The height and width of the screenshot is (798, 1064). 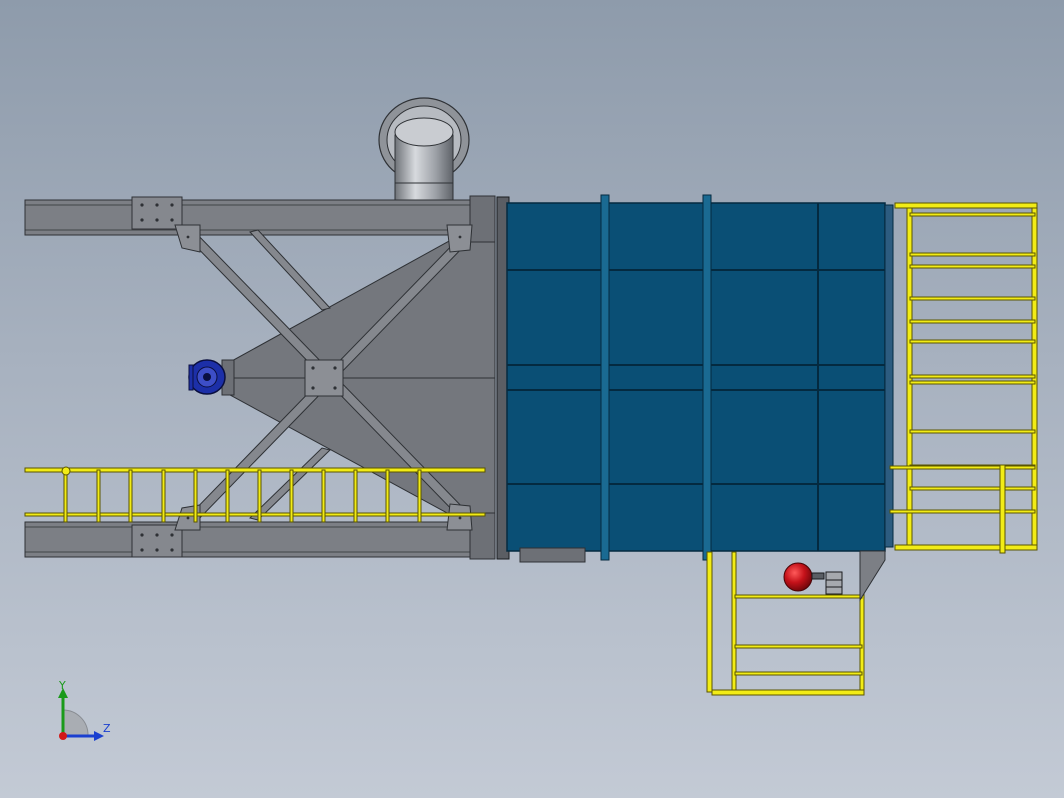 I want to click on support-bracket, so click(x=872, y=576).